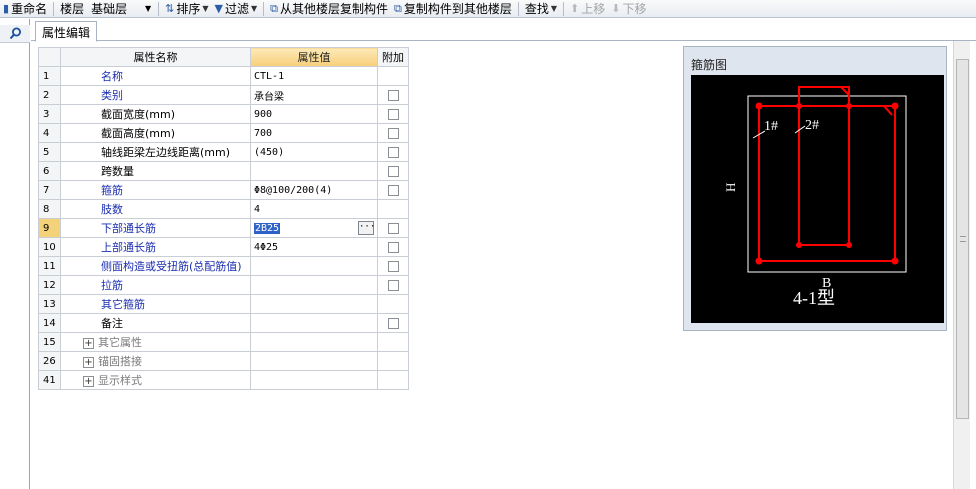  I want to click on table-row-selected: 9 下部通长筋 2B25 ···, so click(223, 228).